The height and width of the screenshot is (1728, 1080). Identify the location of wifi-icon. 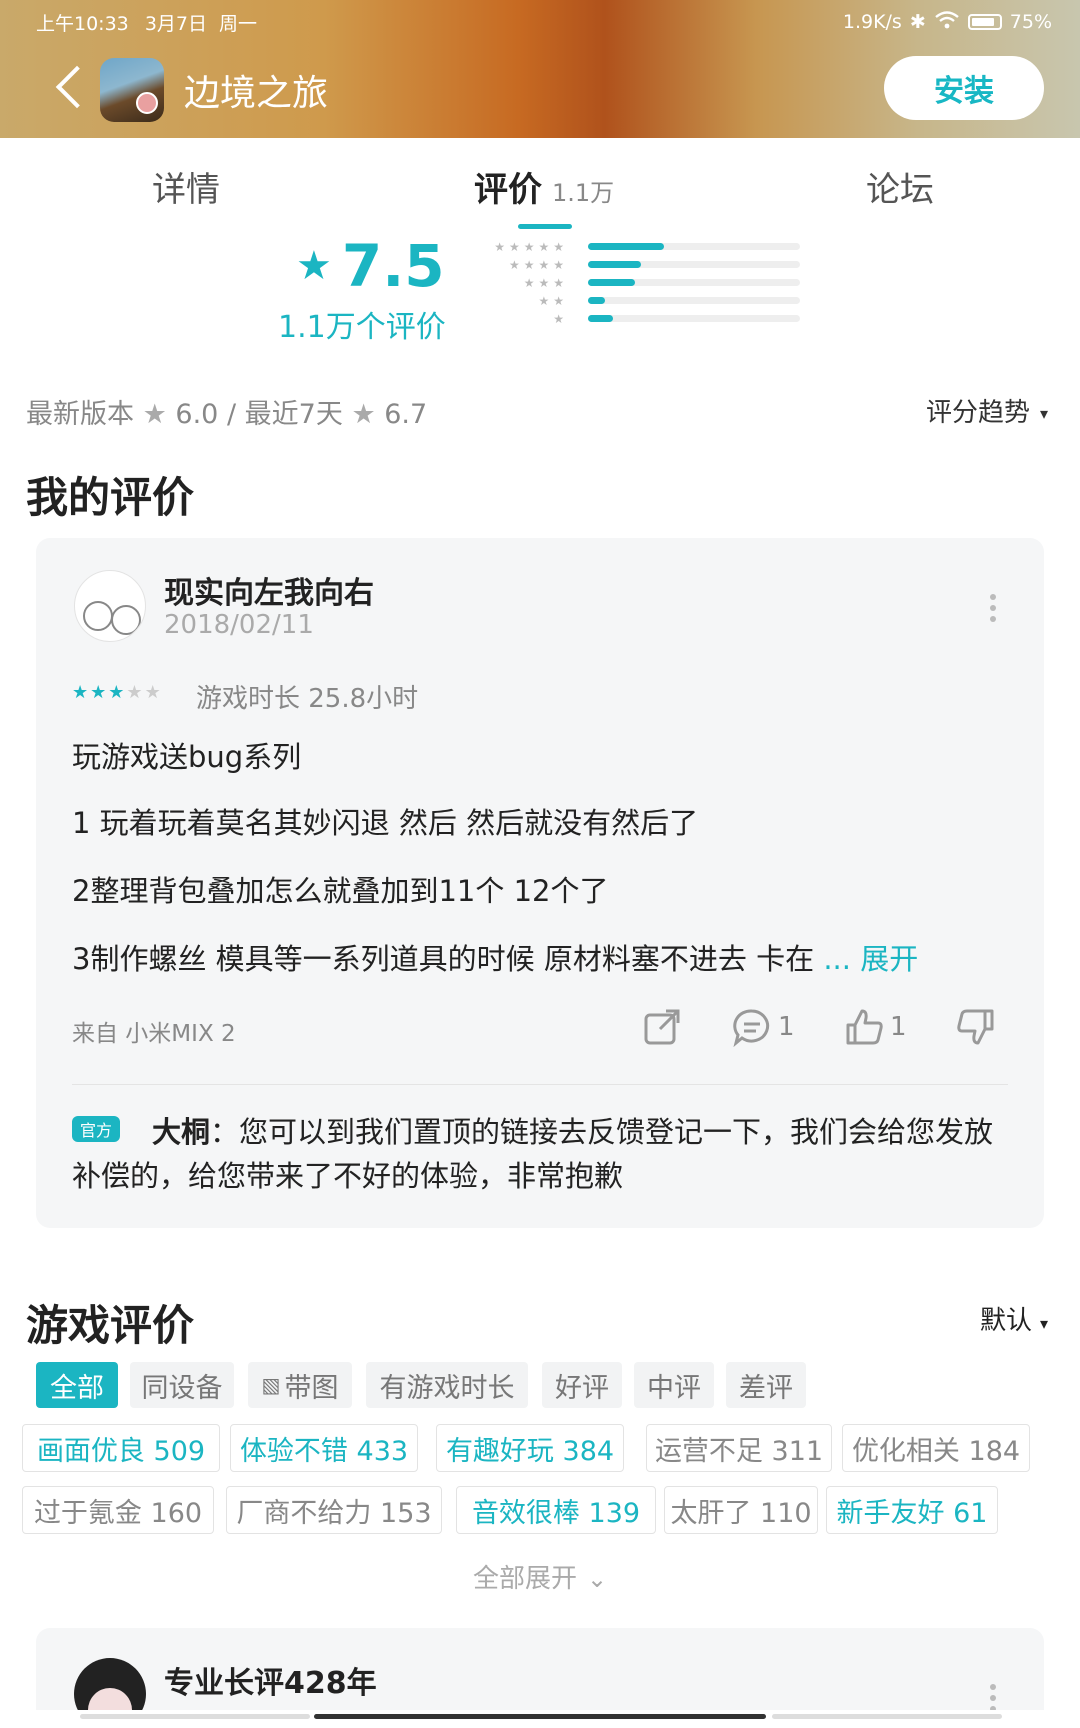
(947, 22).